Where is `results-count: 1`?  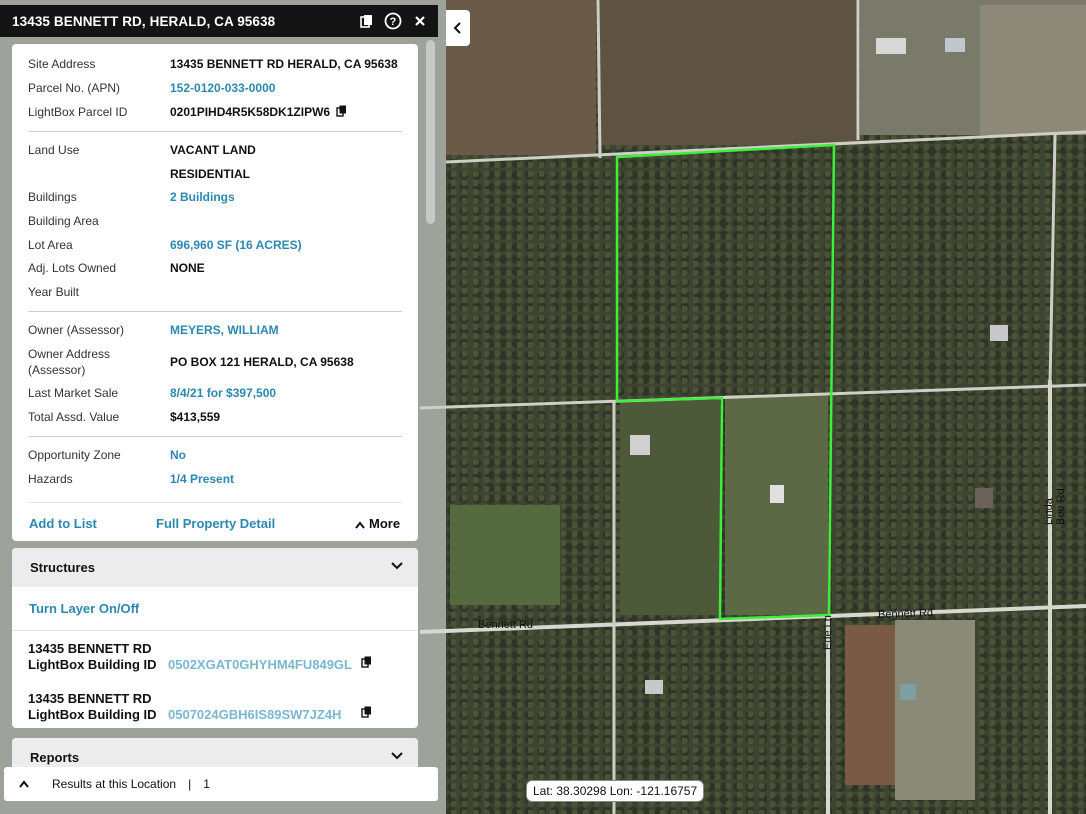 results-count: 1 is located at coordinates (206, 784).